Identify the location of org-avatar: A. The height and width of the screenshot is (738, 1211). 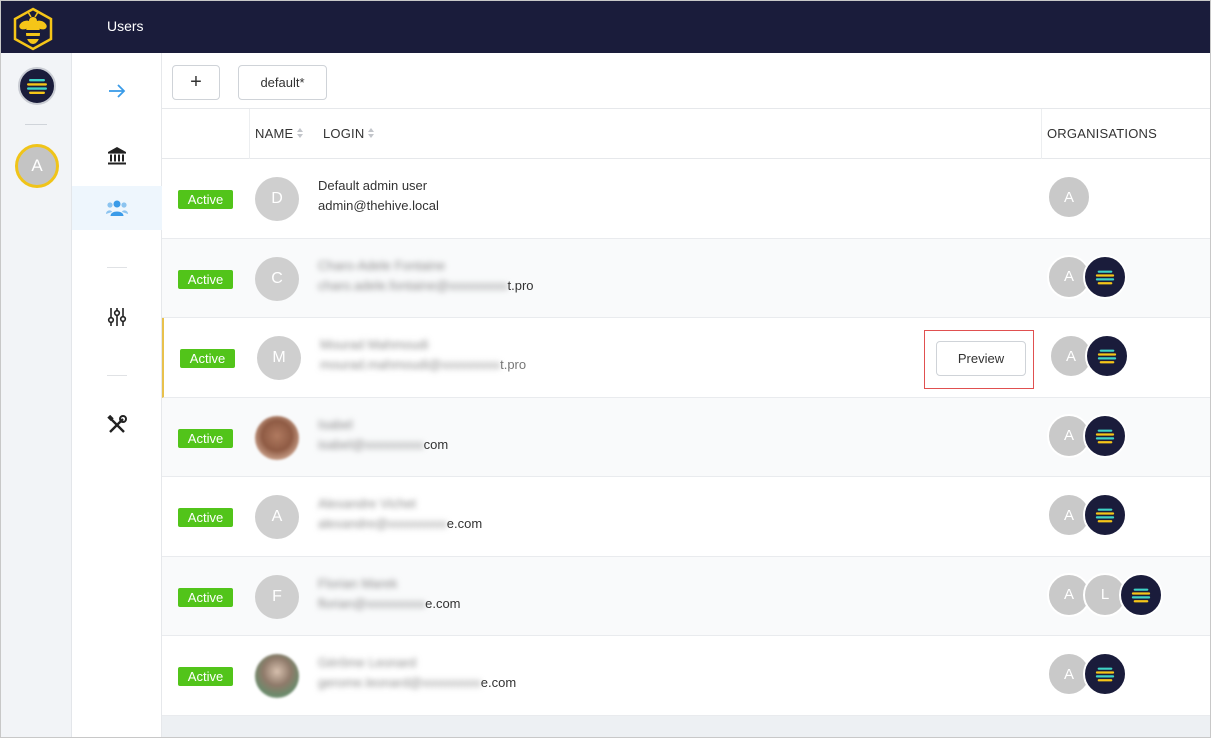
(1069, 197).